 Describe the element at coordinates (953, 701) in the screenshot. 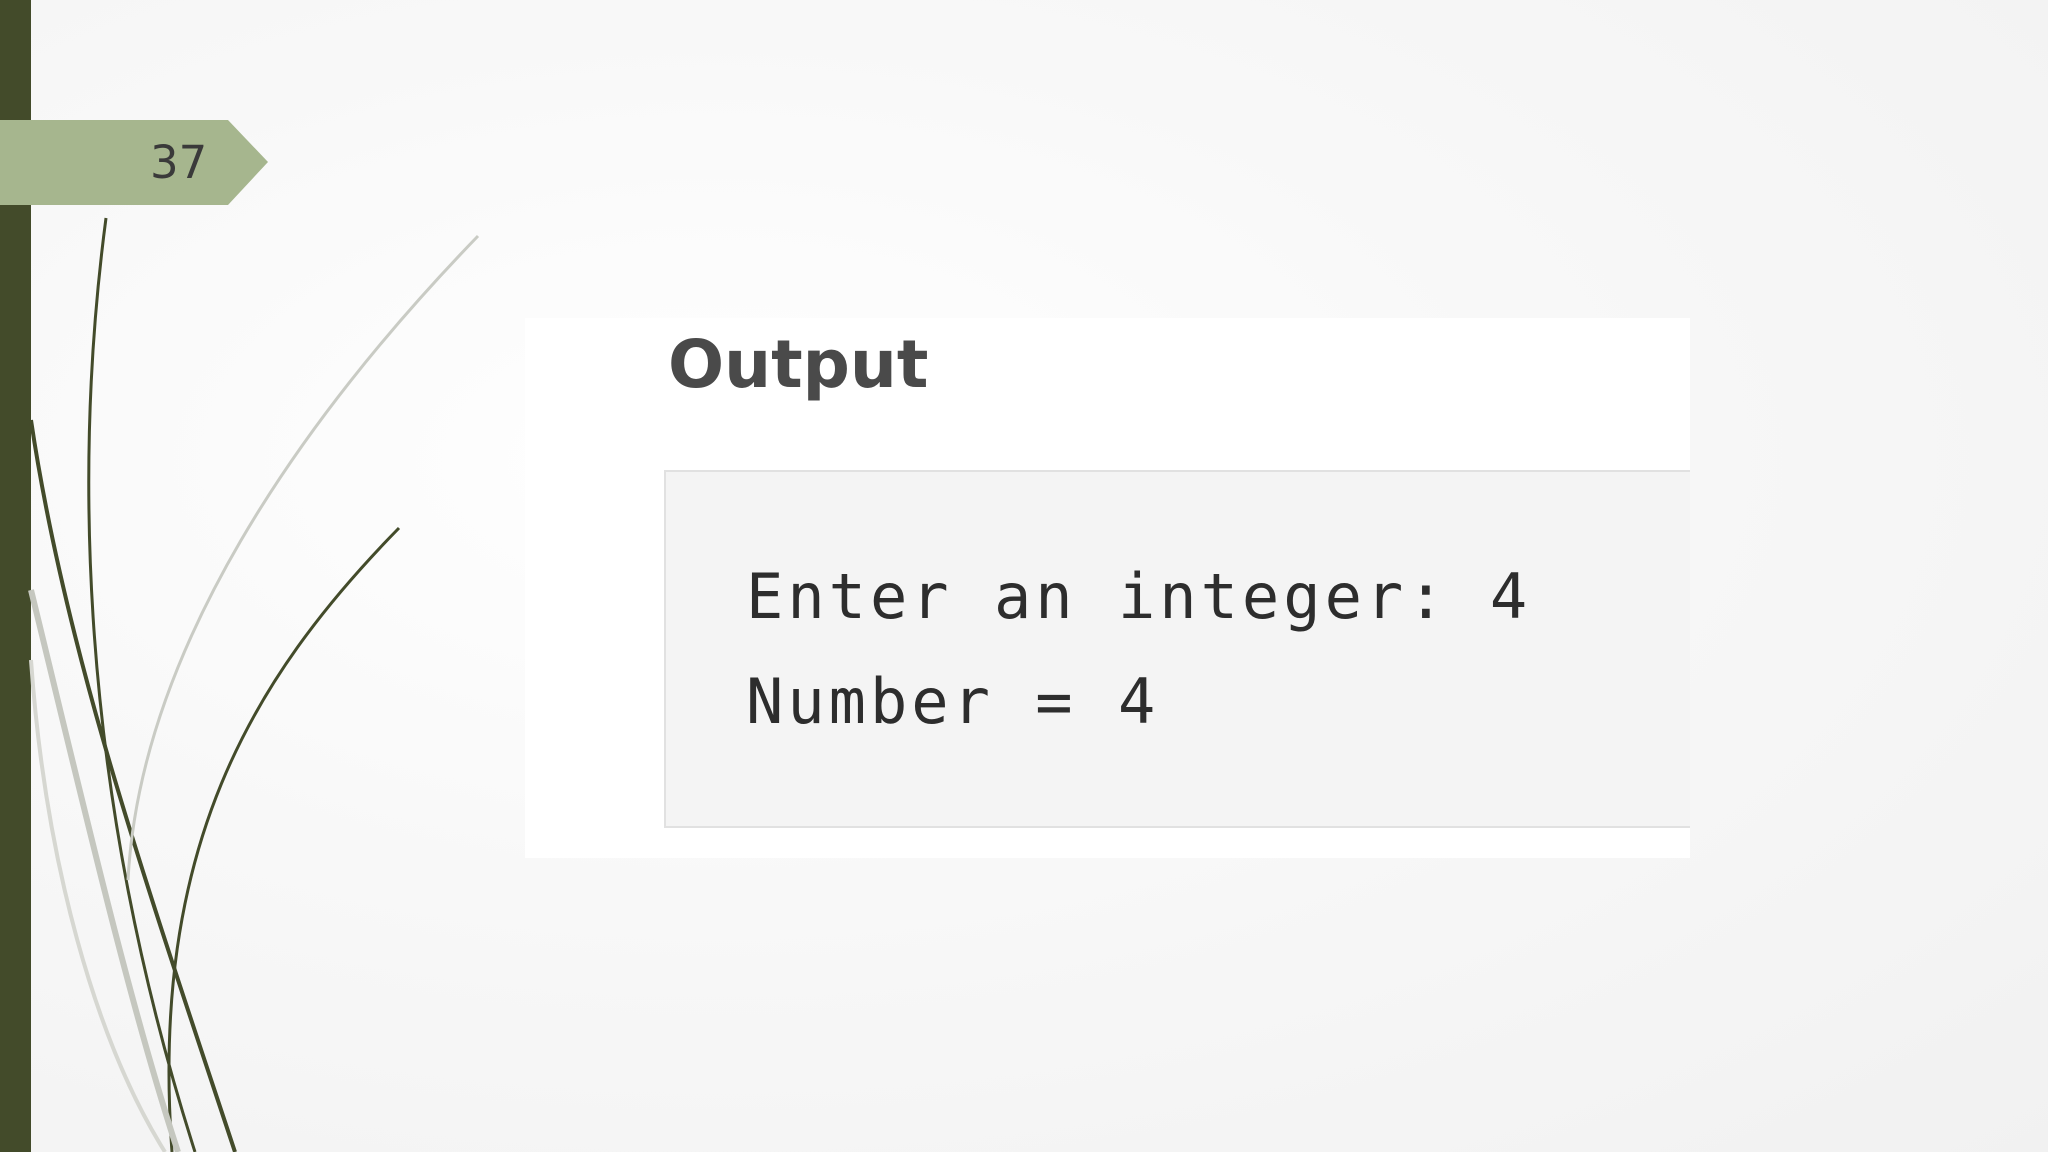

I see `console-line-result: Number = 4` at that location.